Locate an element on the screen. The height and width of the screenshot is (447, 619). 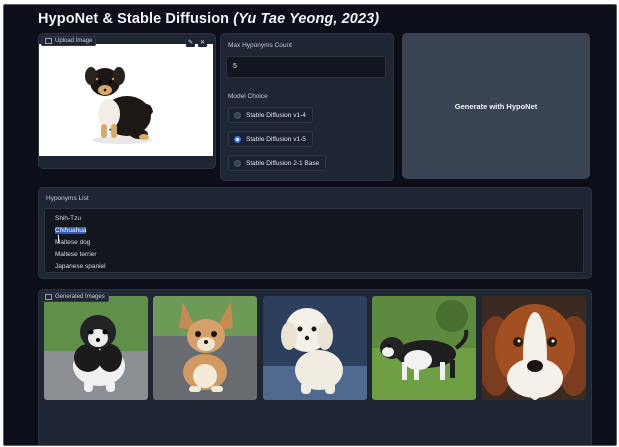
upload-image-tag: Upload Image is located at coordinates (69, 41).